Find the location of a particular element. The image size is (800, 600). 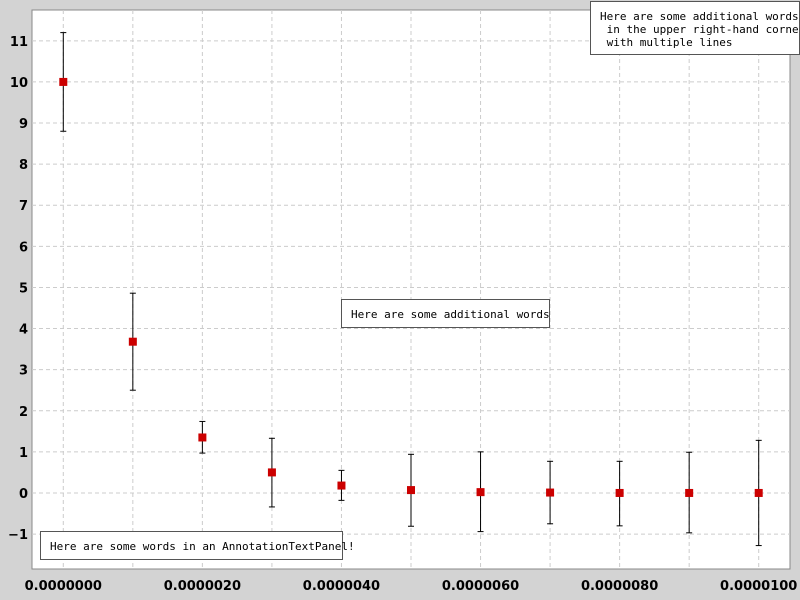

annotation-text-panel-center: Here are some additional words is located at coordinates (445, 313).